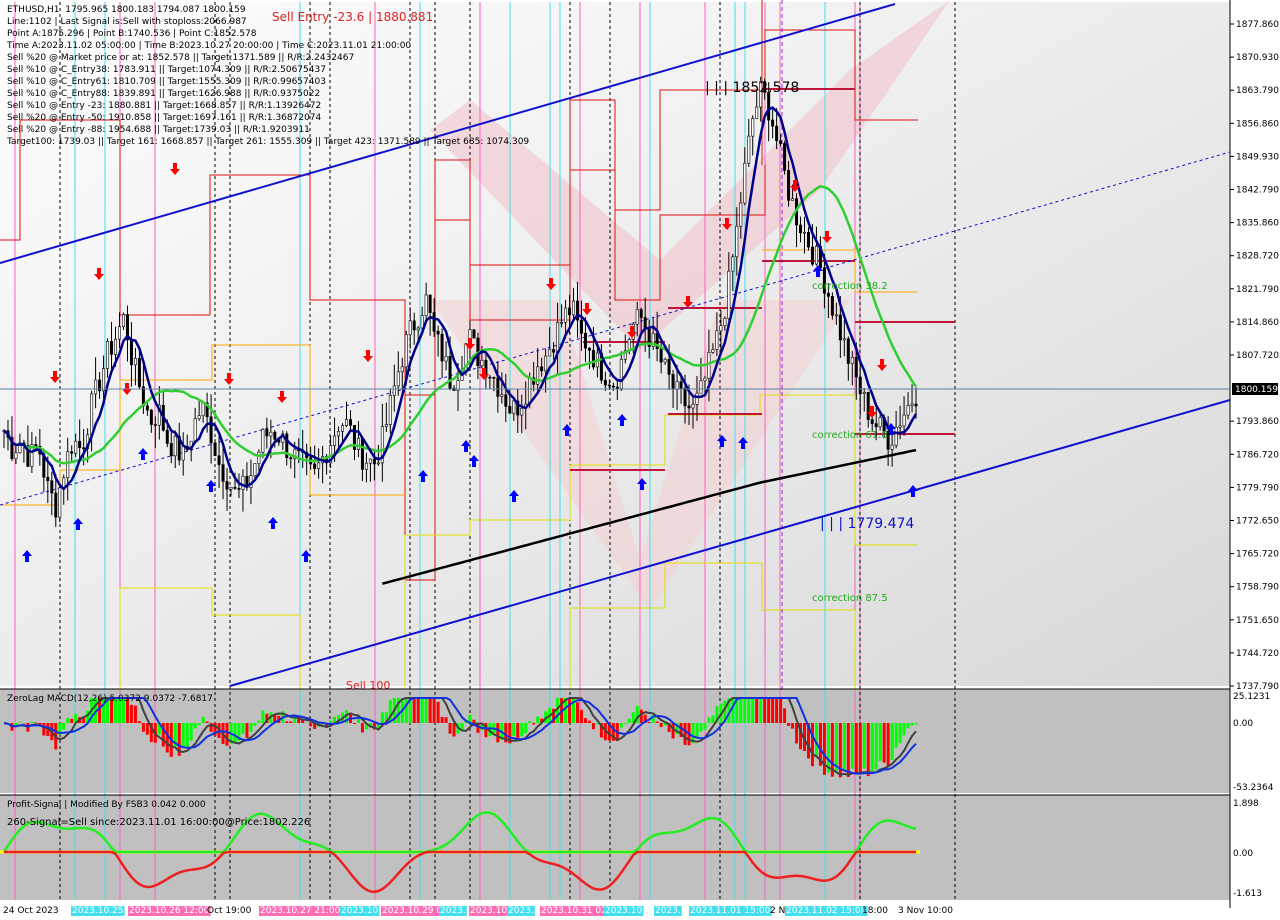  Describe the element at coordinates (1257, 25) in the screenshot. I see `price-label: 1877.860` at that location.